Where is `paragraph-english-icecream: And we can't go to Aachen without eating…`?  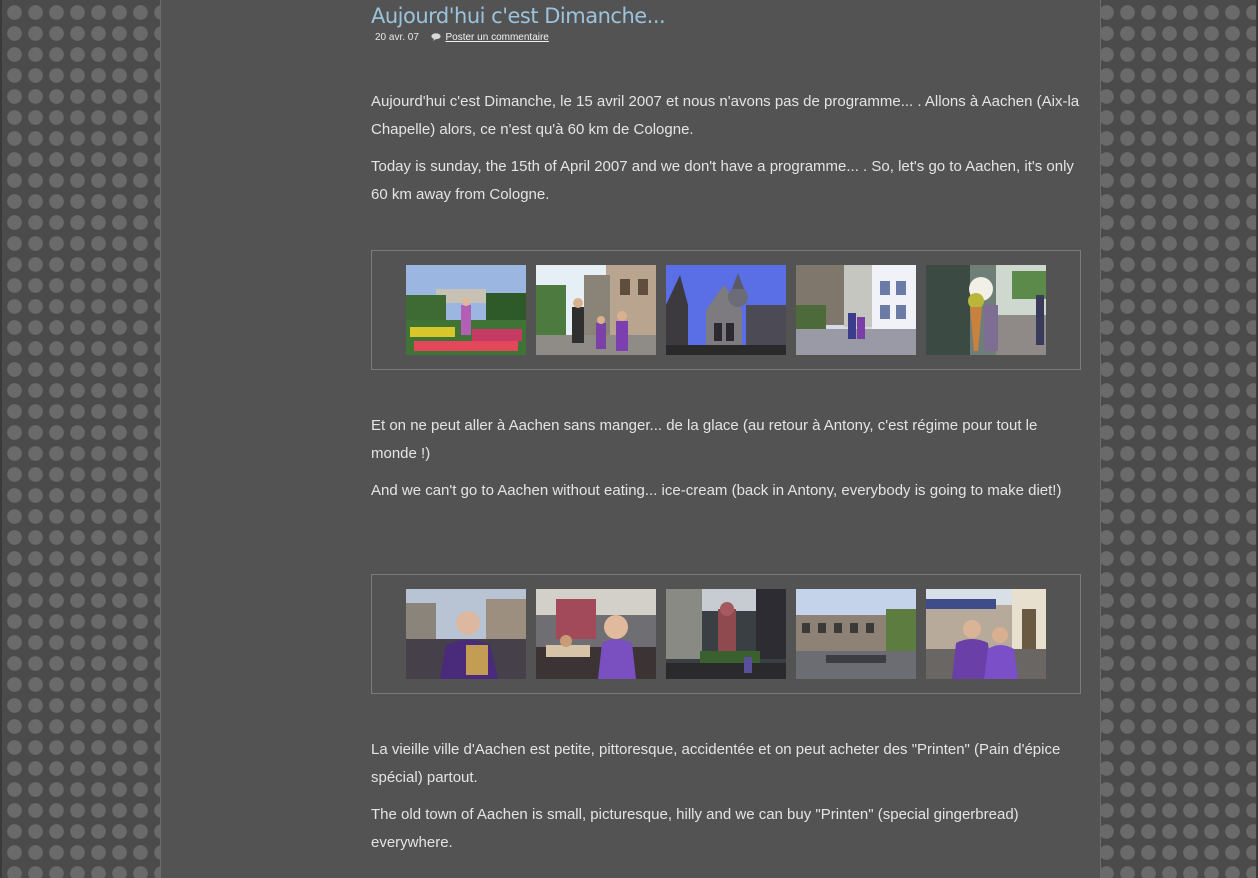 paragraph-english-icecream: And we can't go to Aachen without eating… is located at coordinates (716, 490).